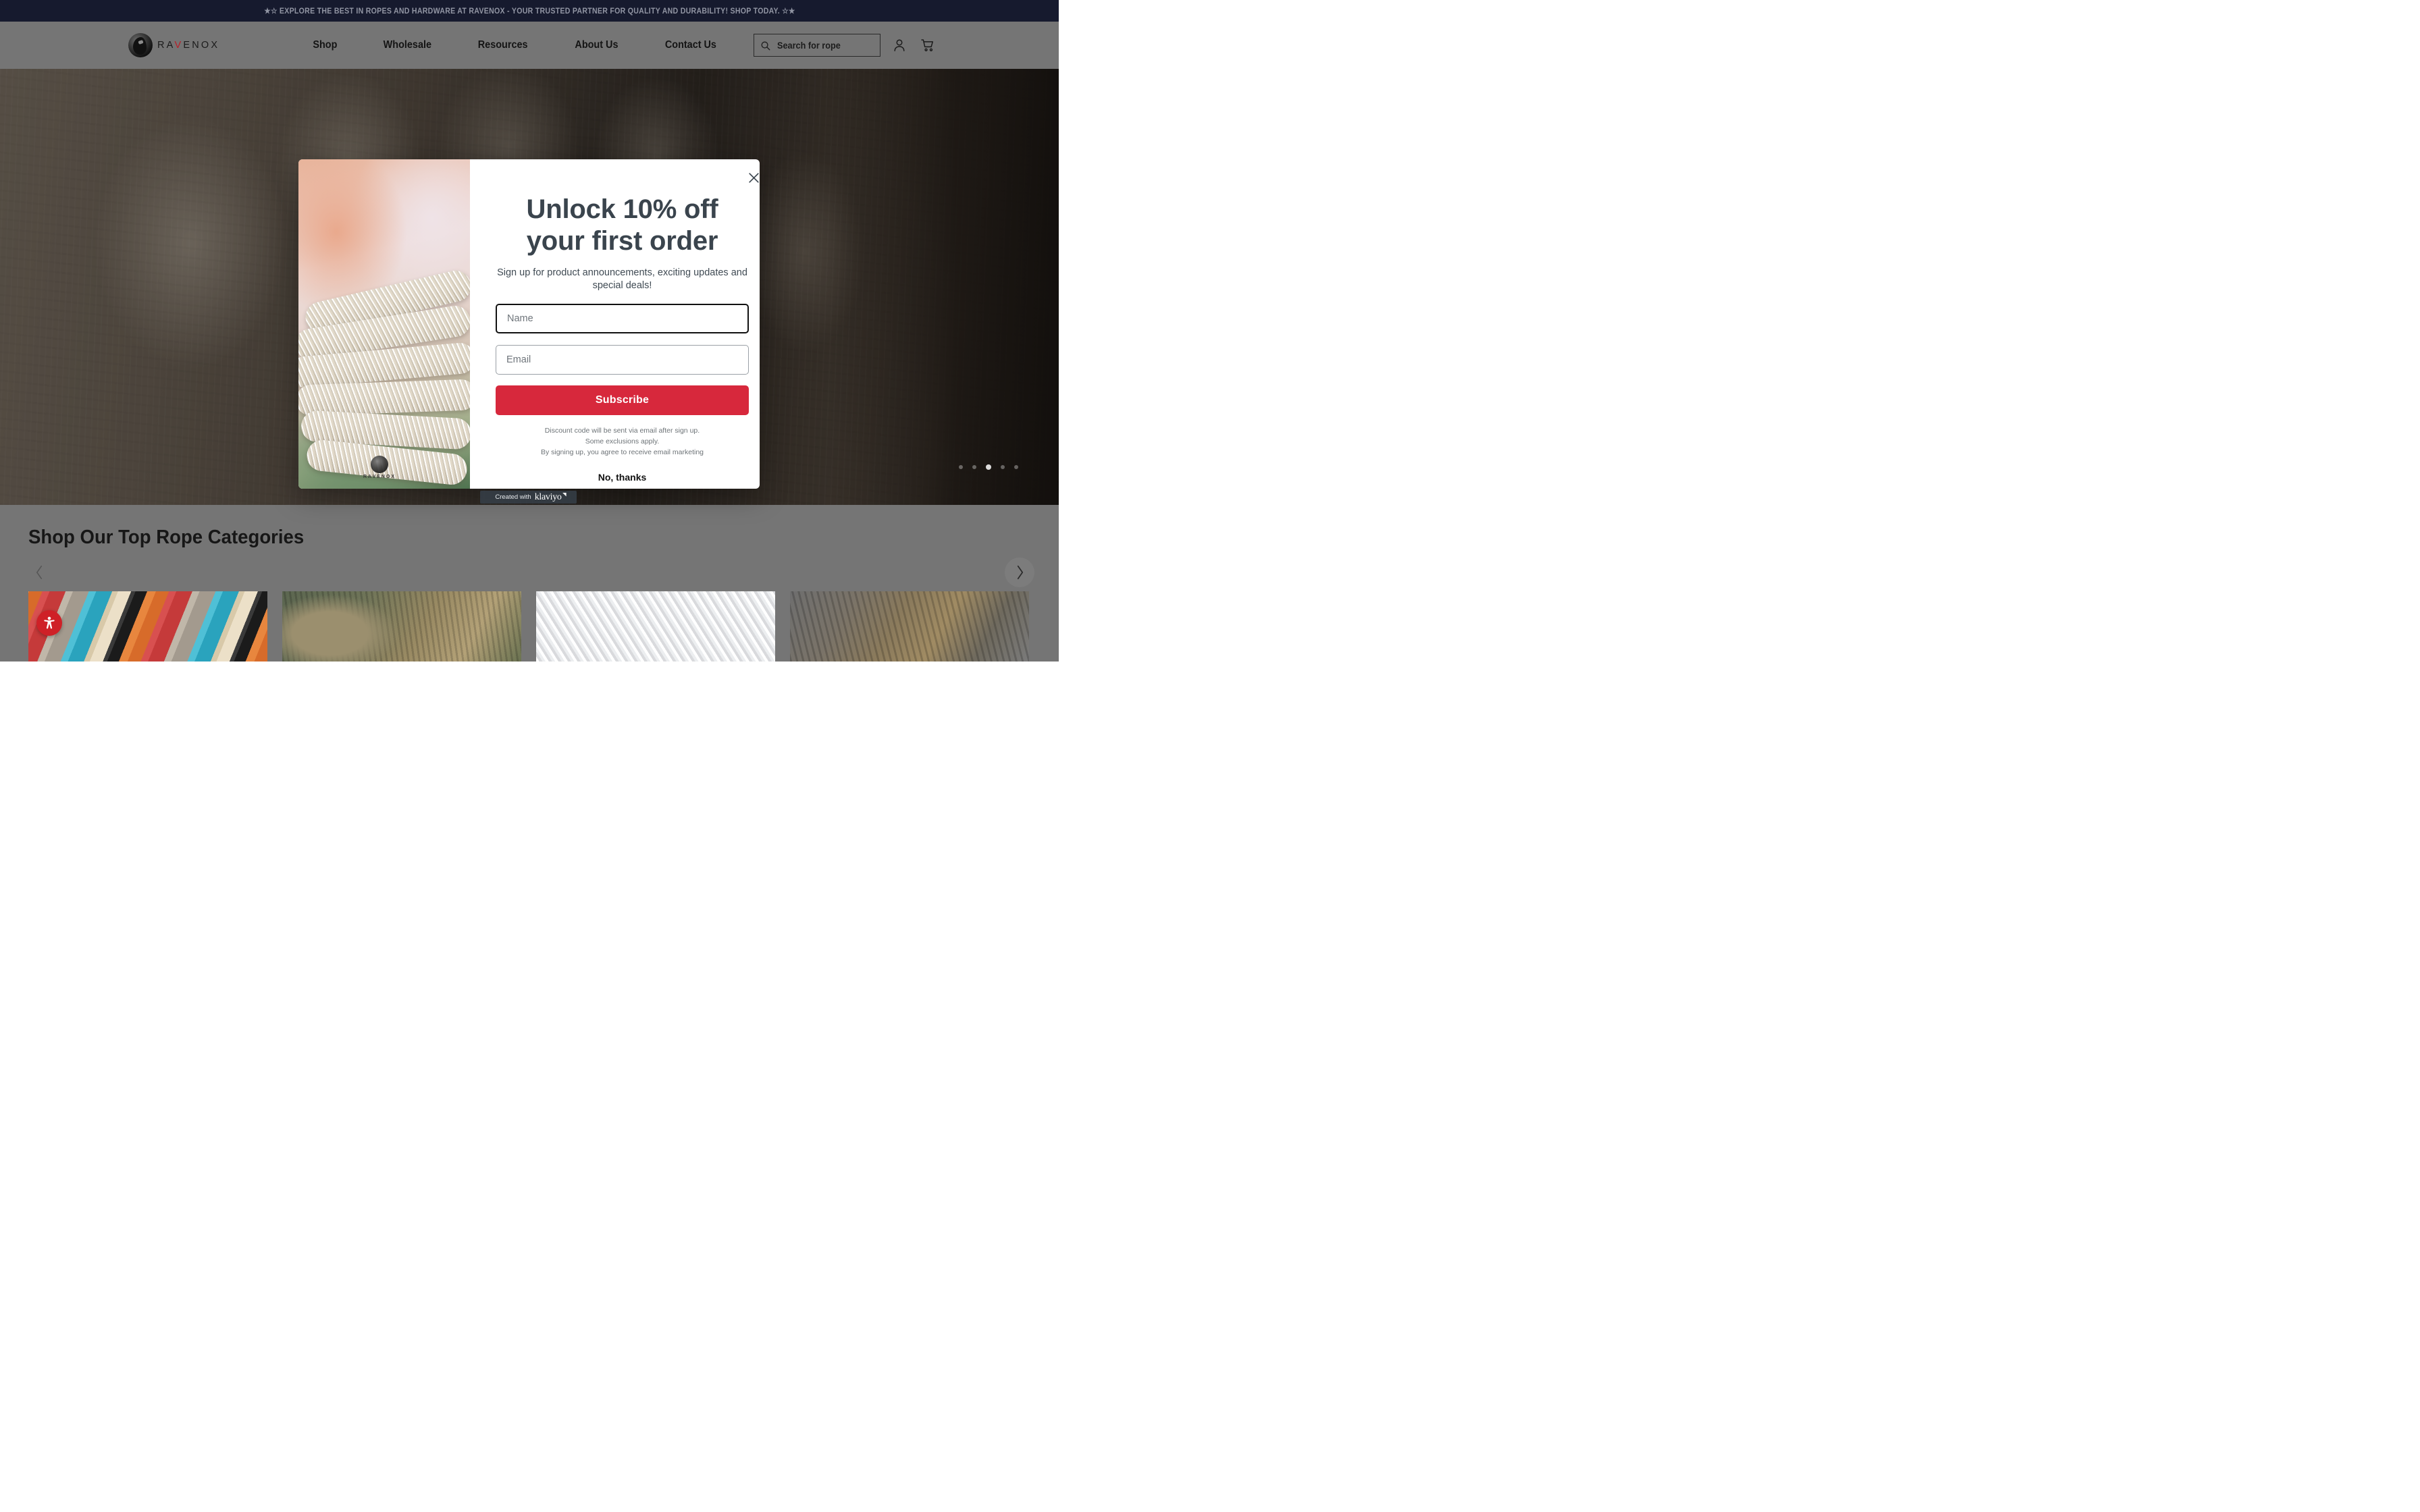  Describe the element at coordinates (622, 319) in the screenshot. I see `name-field: Name` at that location.